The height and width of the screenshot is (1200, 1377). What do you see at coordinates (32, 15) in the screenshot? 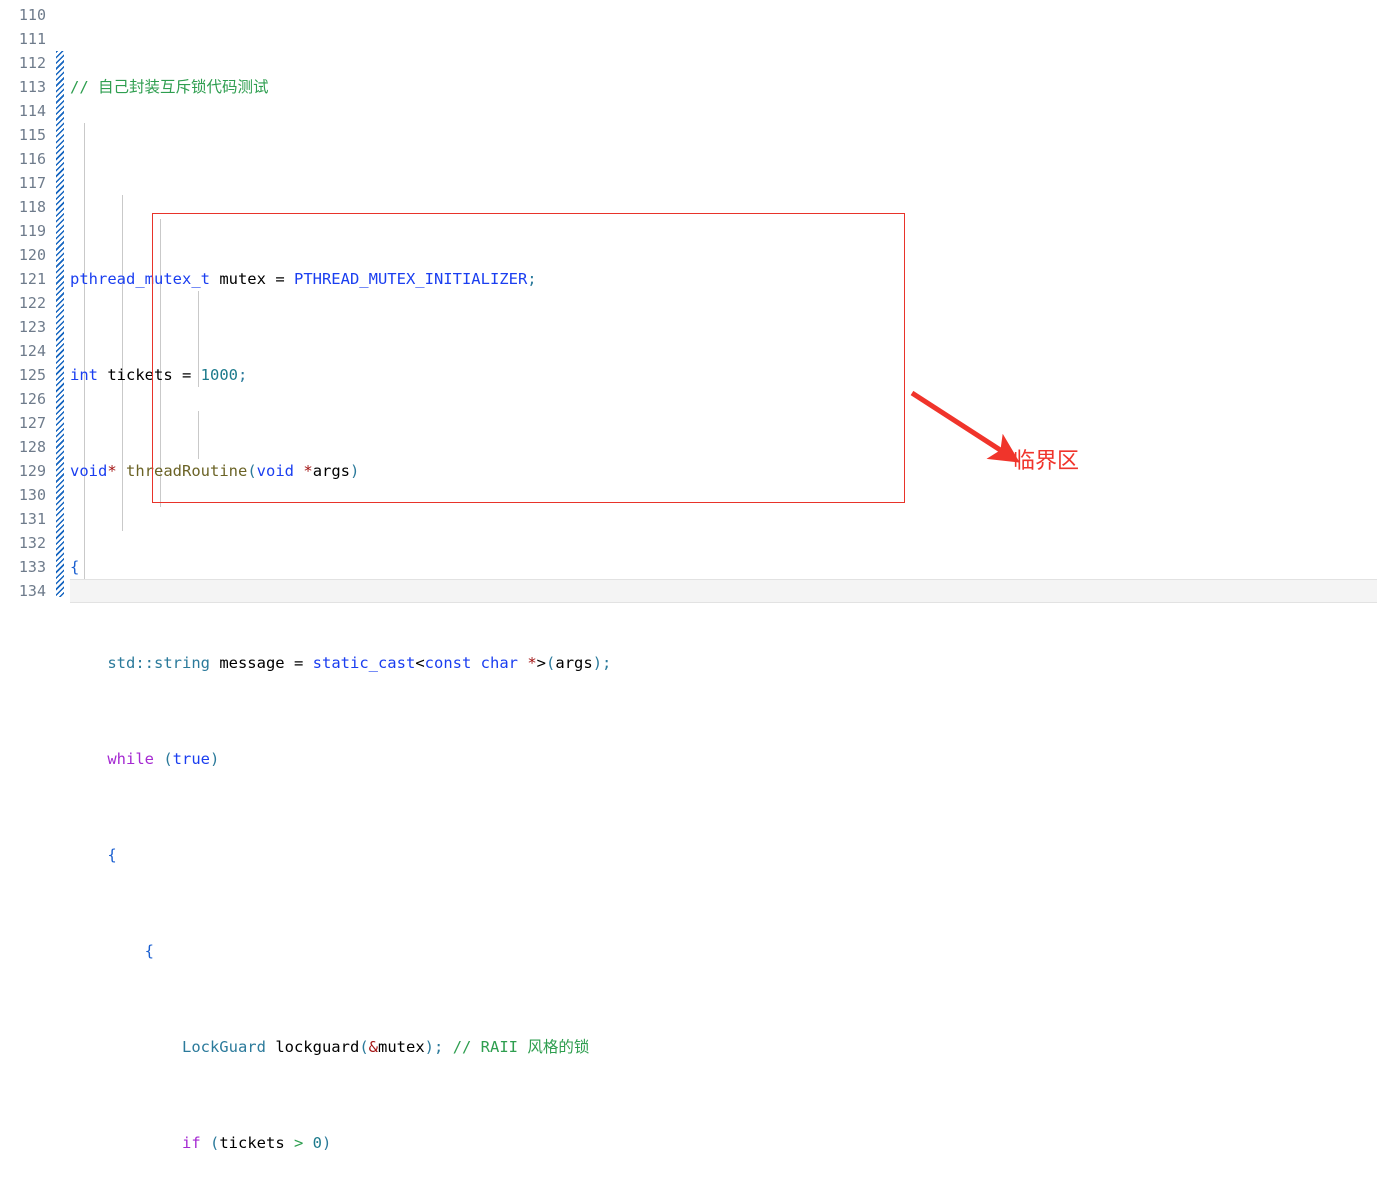
I see `line-number: 110` at bounding box center [32, 15].